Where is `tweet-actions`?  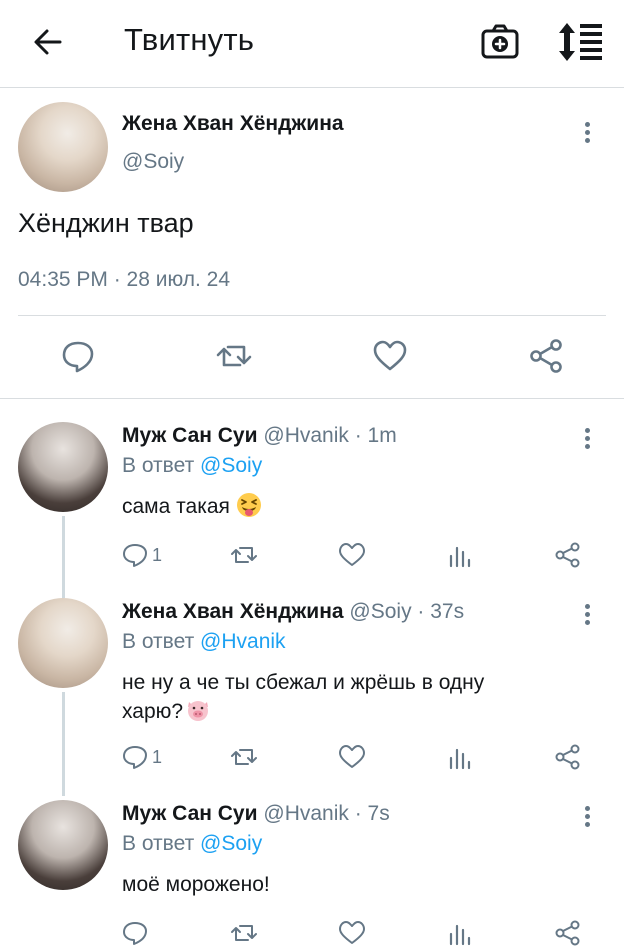 tweet-actions is located at coordinates (312, 933).